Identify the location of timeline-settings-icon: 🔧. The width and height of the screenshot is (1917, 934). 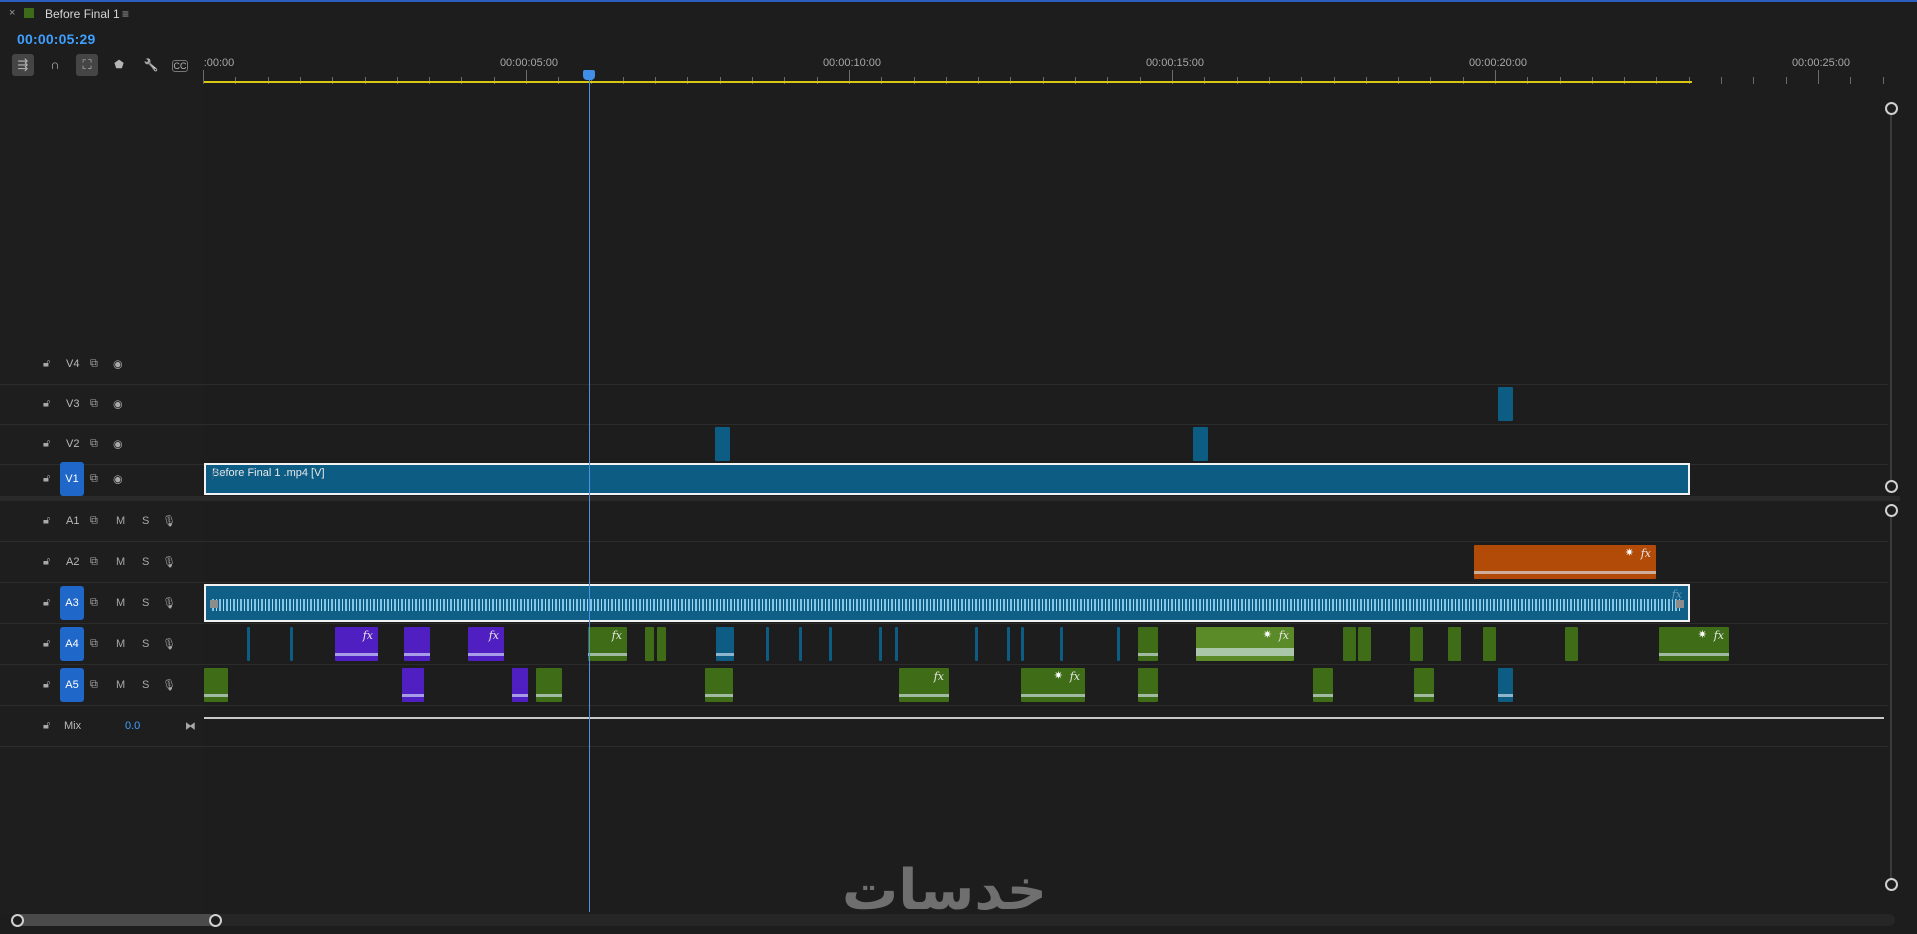
(151, 65).